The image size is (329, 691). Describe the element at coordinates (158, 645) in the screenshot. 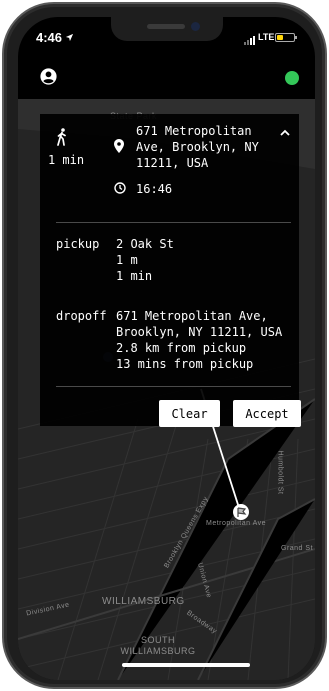

I see `map-label: SOUTH WILLIAMSBURG` at that location.